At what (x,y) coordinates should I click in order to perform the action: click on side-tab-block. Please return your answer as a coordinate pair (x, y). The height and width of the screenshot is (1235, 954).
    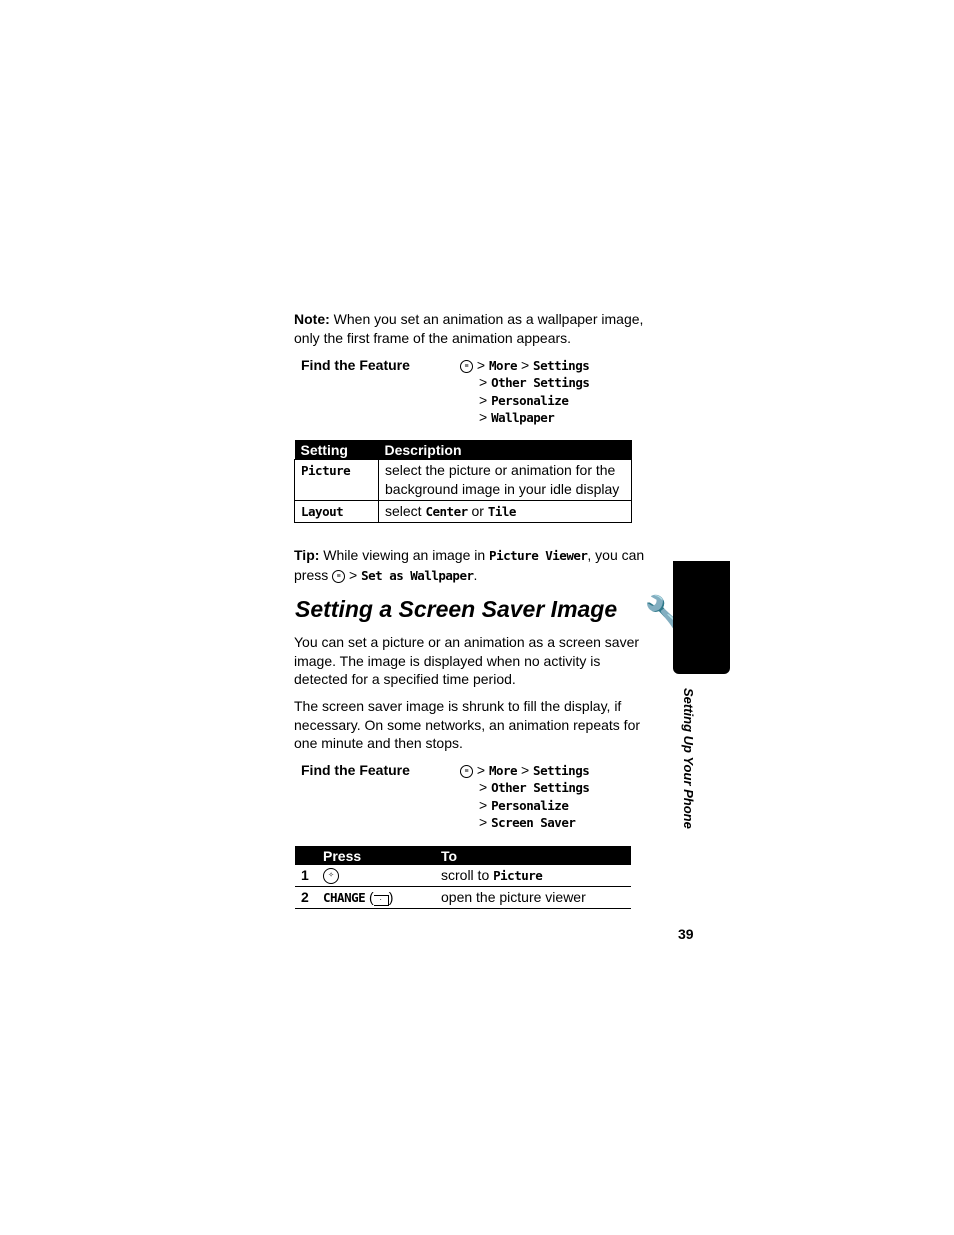
    Looking at the image, I should click on (701, 617).